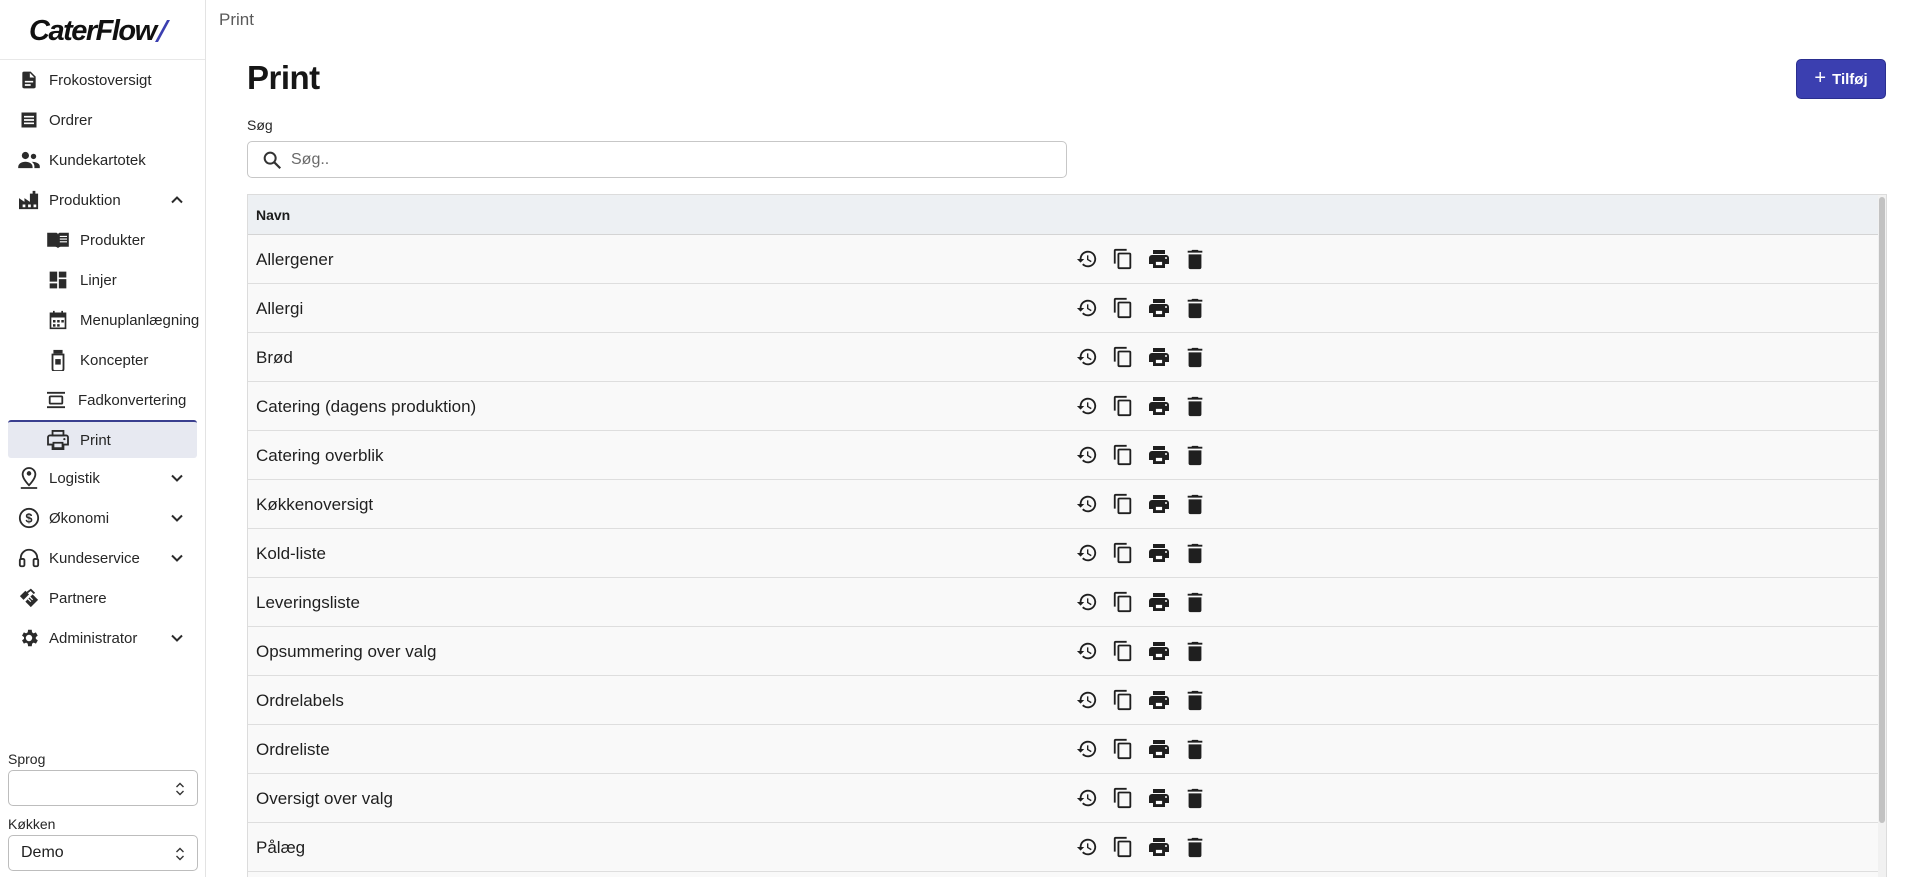 The width and height of the screenshot is (1919, 877). What do you see at coordinates (29, 558) in the screenshot?
I see `headset-icon` at bounding box center [29, 558].